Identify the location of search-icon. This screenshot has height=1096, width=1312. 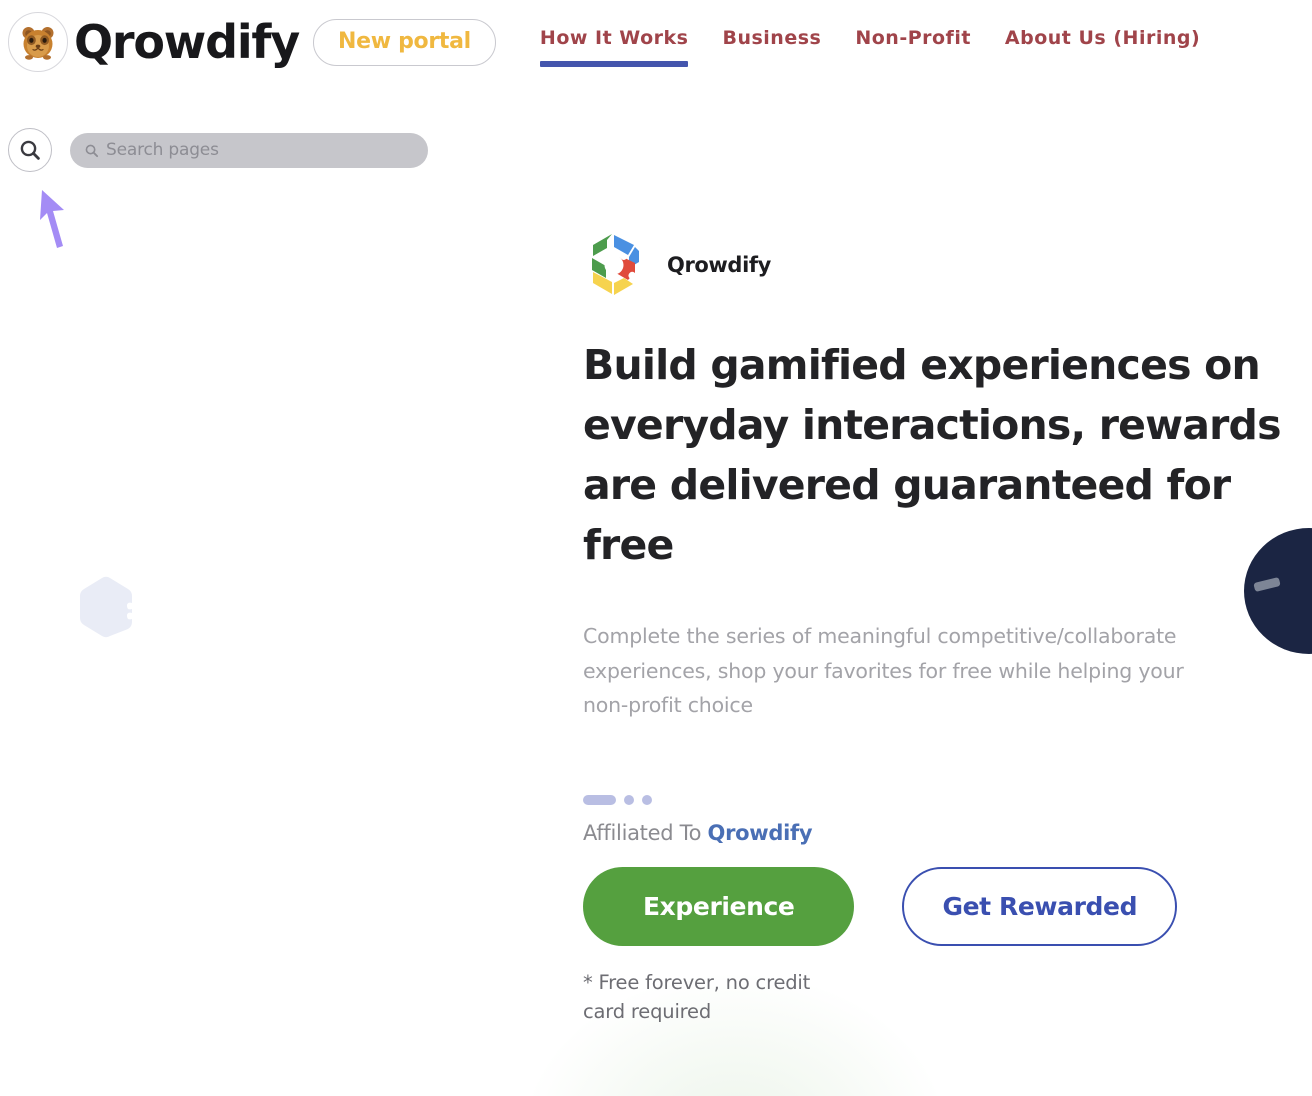
(30, 150).